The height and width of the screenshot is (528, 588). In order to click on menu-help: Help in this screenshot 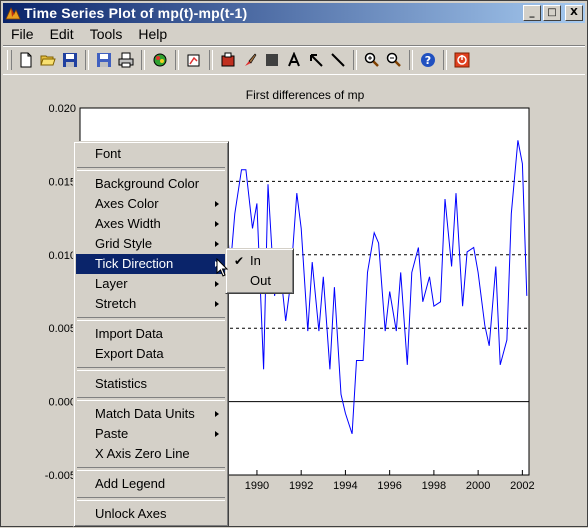, I will do `click(152, 34)`.